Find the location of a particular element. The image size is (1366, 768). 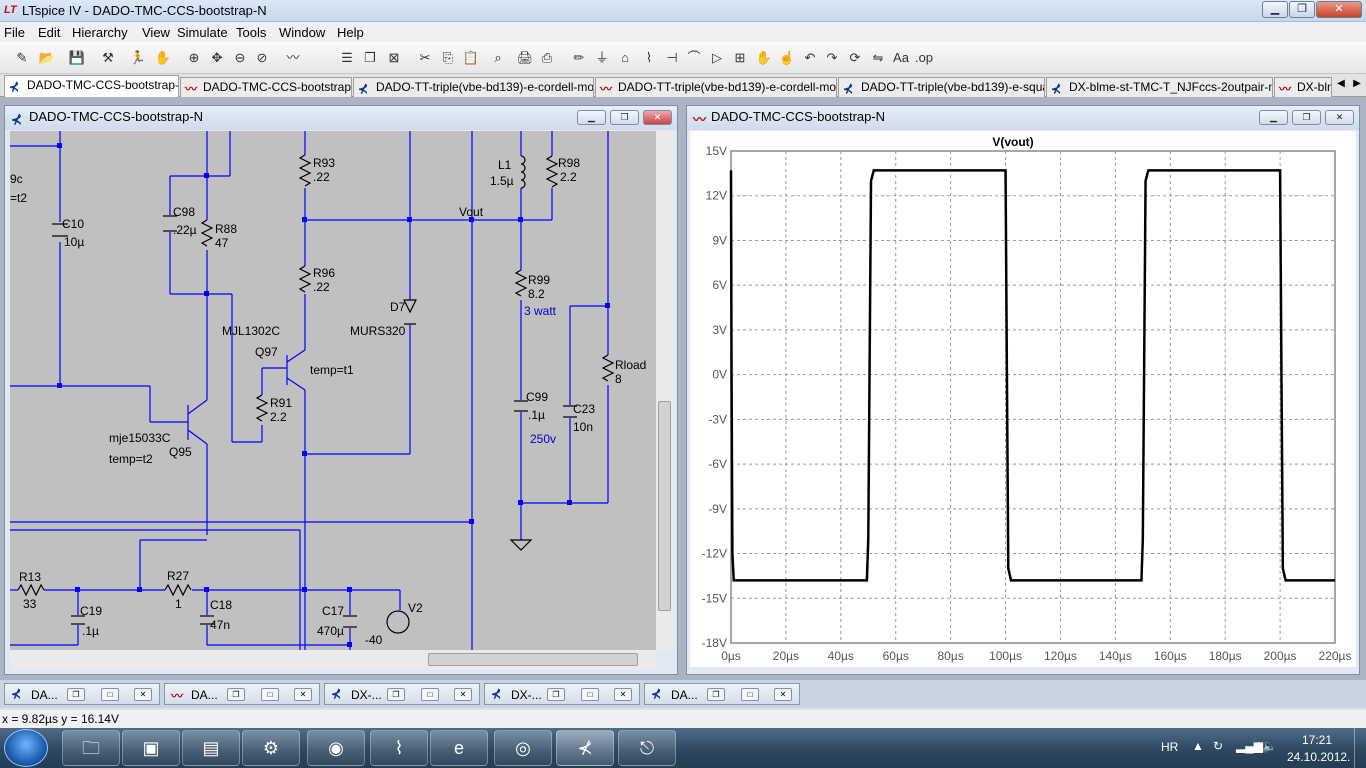

tab-6: ⊀ DX-blme-st-TMC-T_NJFccs-2outpair-mk2 is located at coordinates (1159, 87).